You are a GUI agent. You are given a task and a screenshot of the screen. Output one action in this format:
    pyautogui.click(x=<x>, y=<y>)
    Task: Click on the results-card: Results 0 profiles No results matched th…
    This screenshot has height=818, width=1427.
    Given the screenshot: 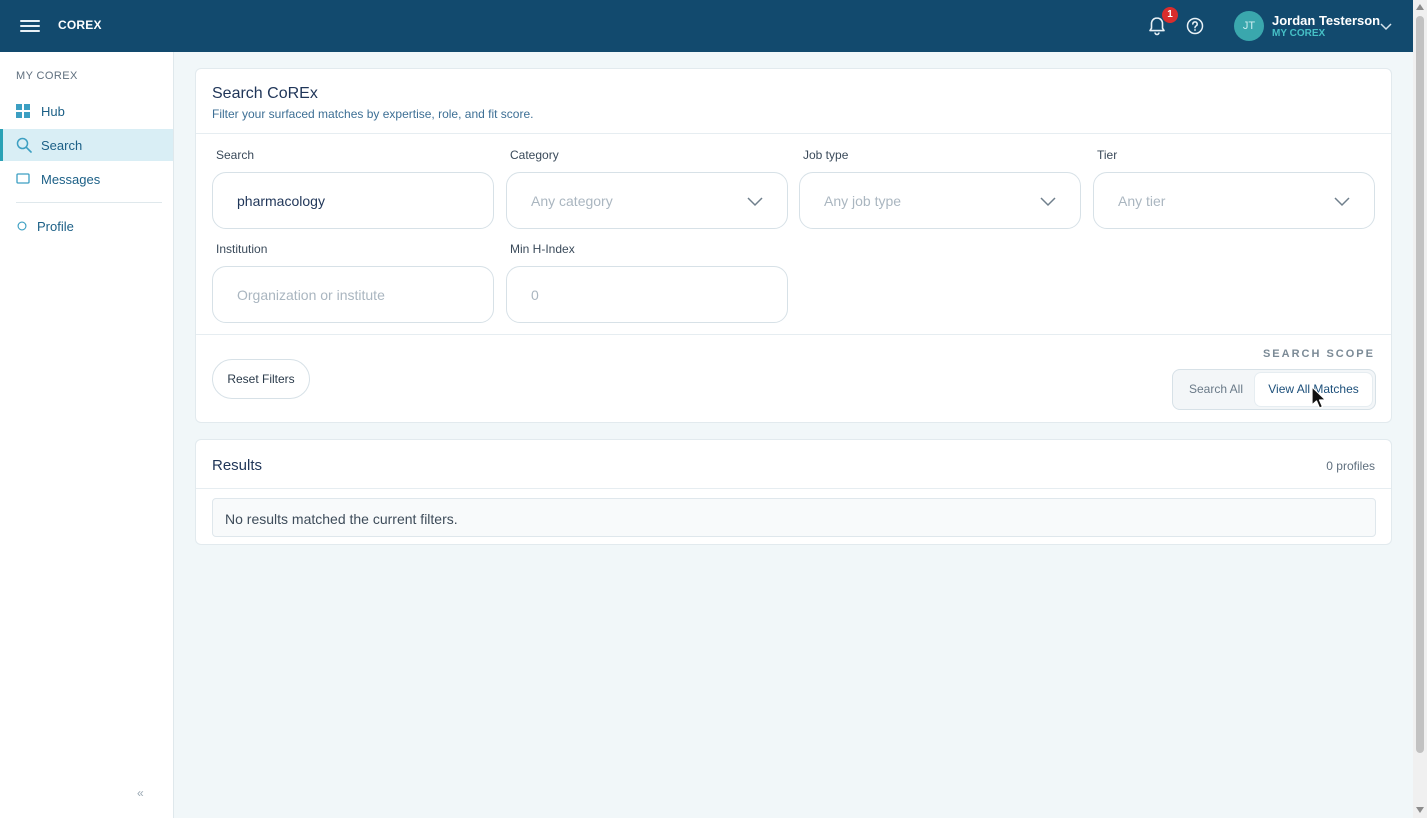 What is the action you would take?
    pyautogui.click(x=793, y=492)
    